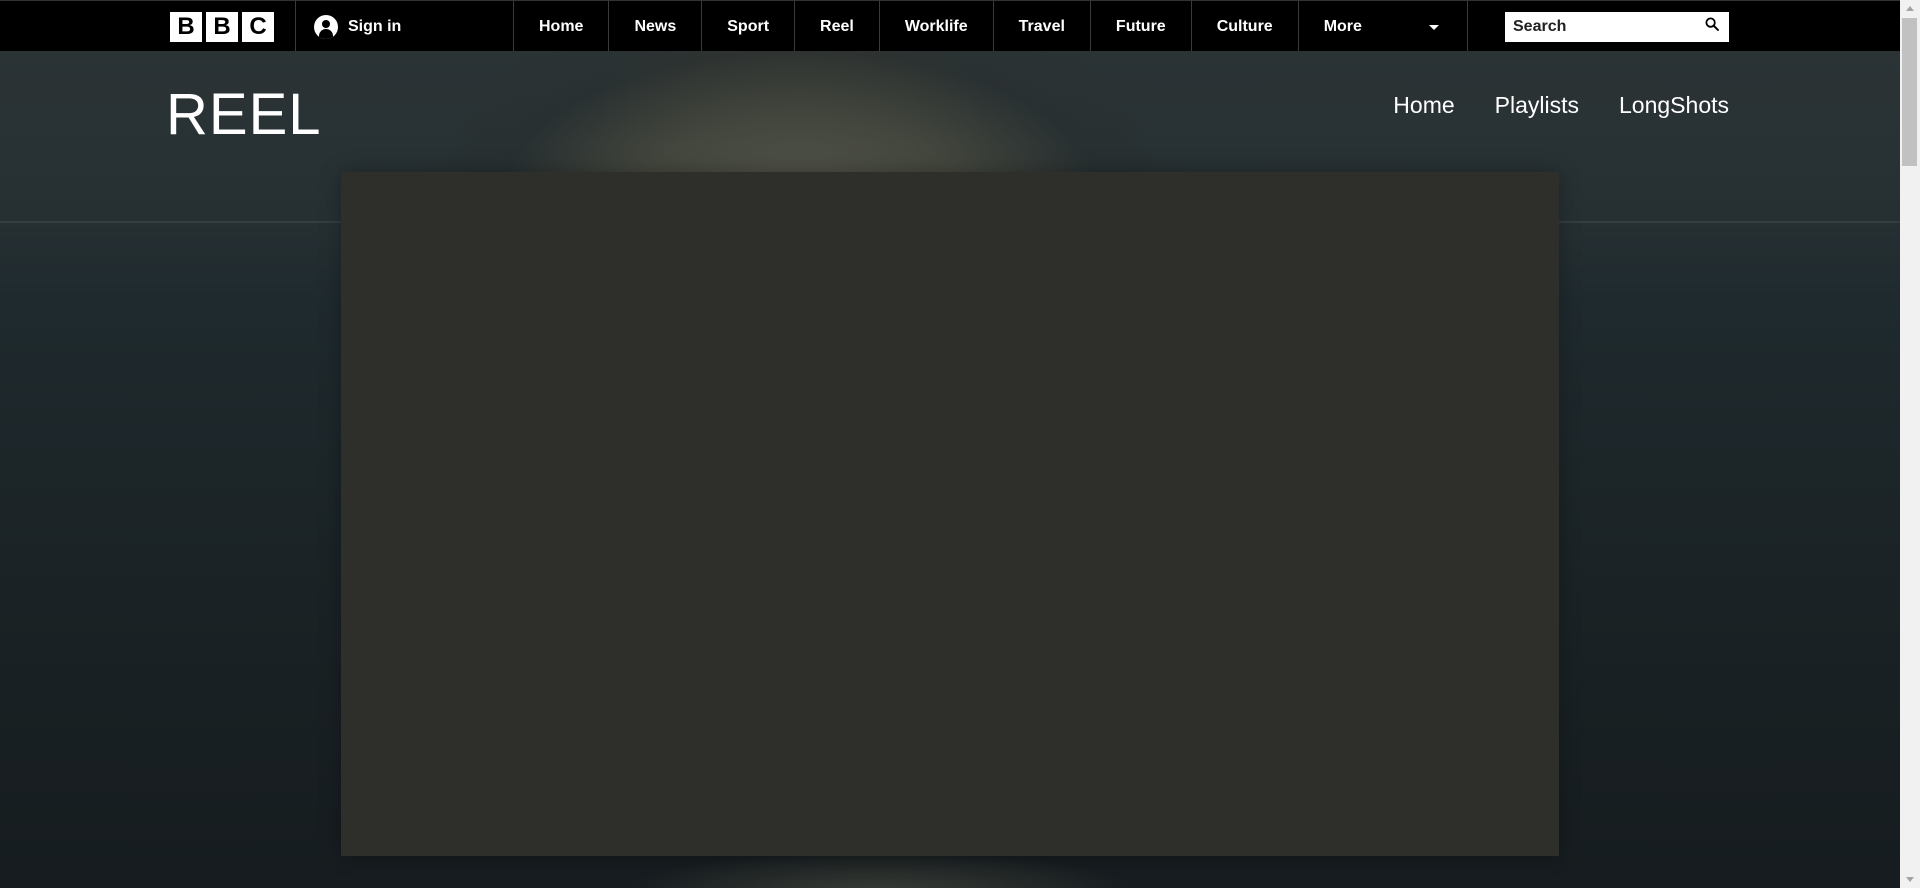 This screenshot has height=888, width=1920. I want to click on search-input, so click(1600, 27).